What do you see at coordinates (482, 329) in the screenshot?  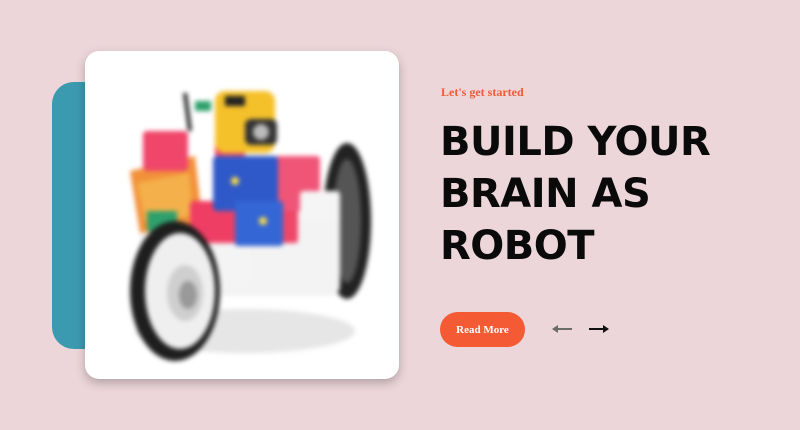 I see `read-more-button: Read More` at bounding box center [482, 329].